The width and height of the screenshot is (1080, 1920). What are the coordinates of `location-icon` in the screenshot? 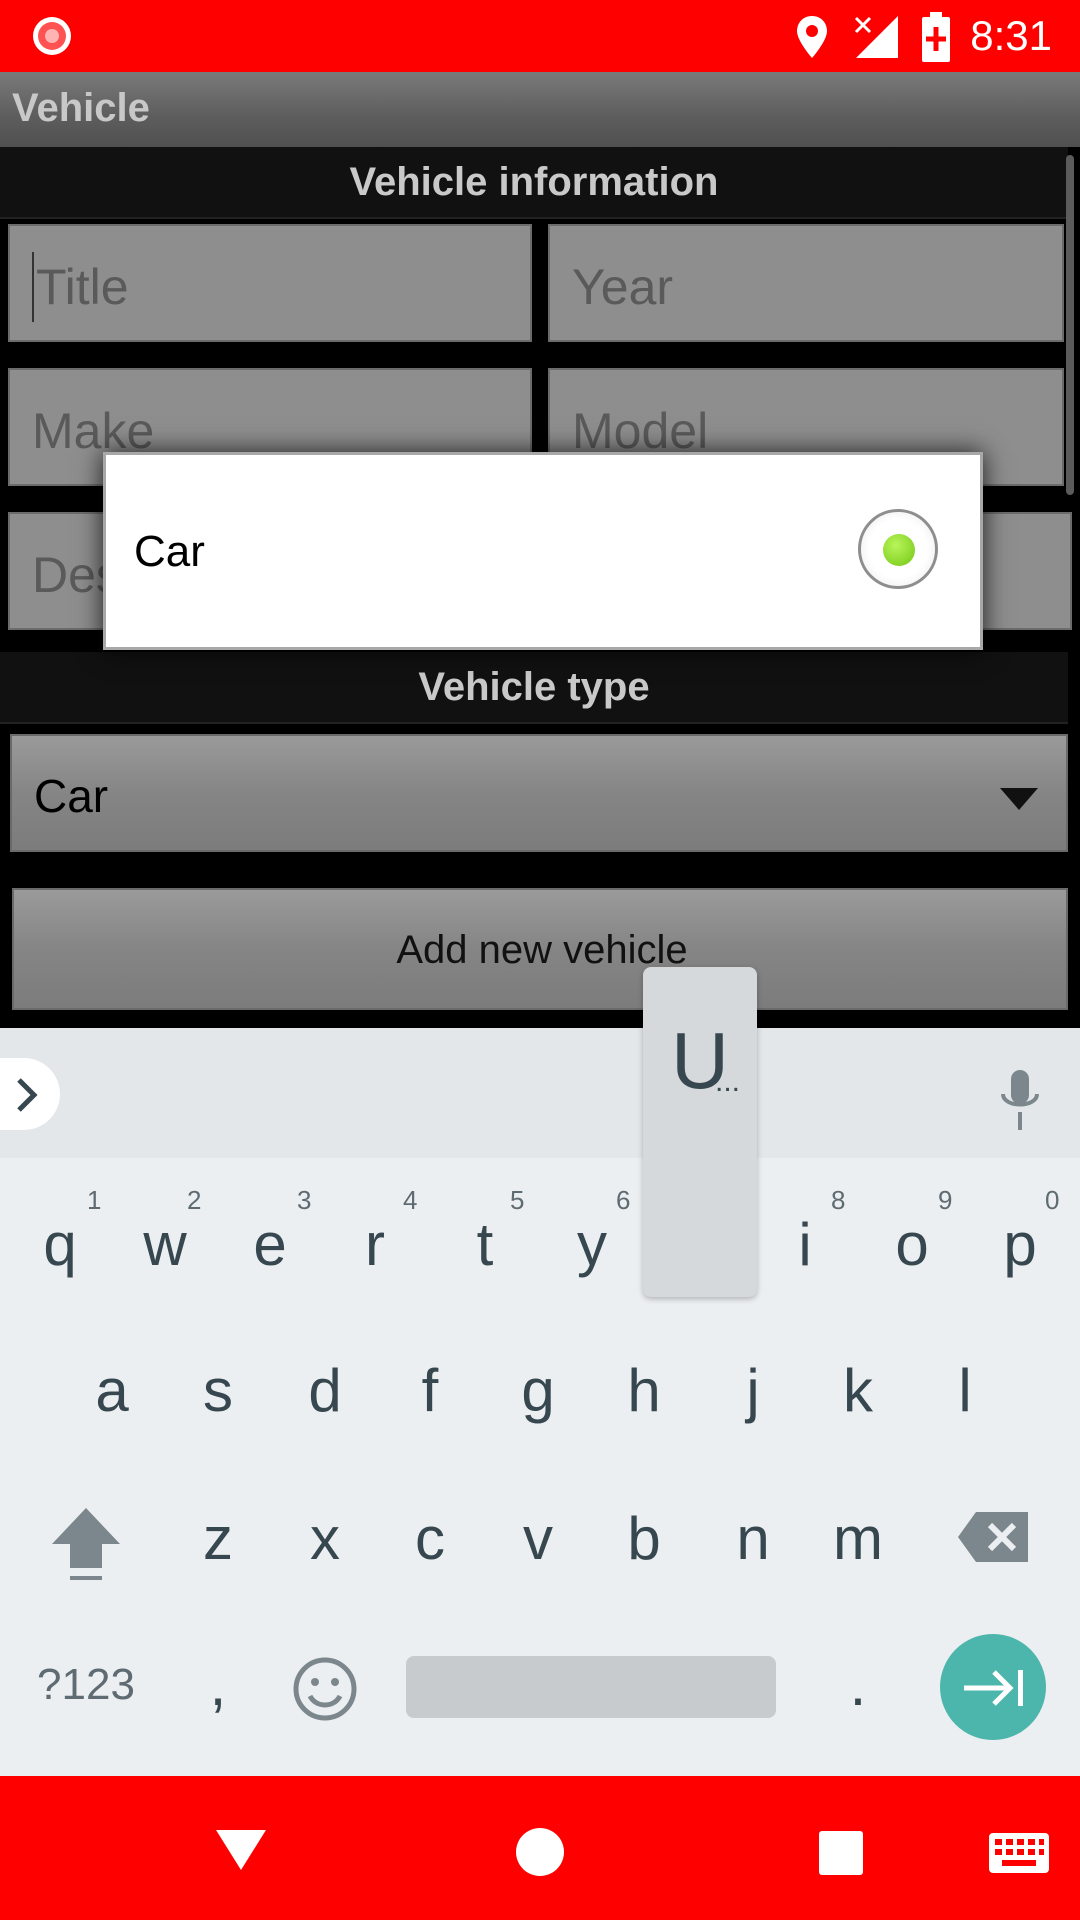 It's located at (812, 37).